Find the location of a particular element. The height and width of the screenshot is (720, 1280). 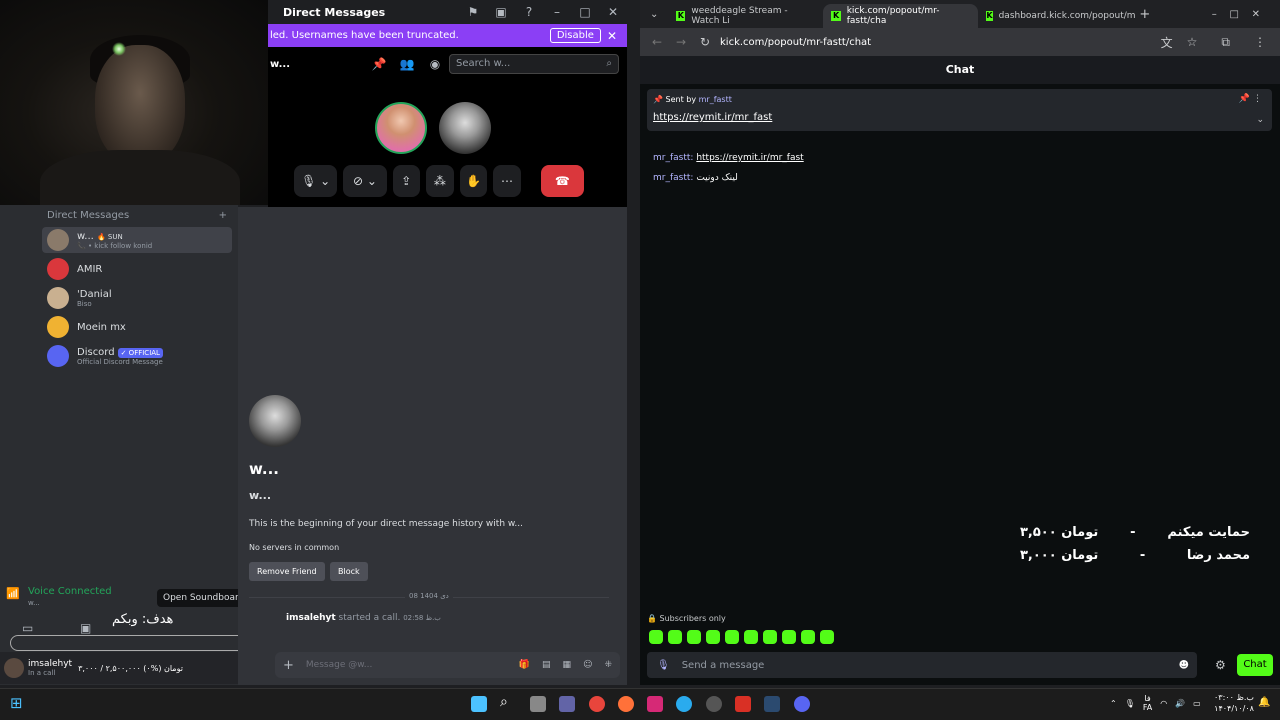

p-app-icon is located at coordinates (743, 704).